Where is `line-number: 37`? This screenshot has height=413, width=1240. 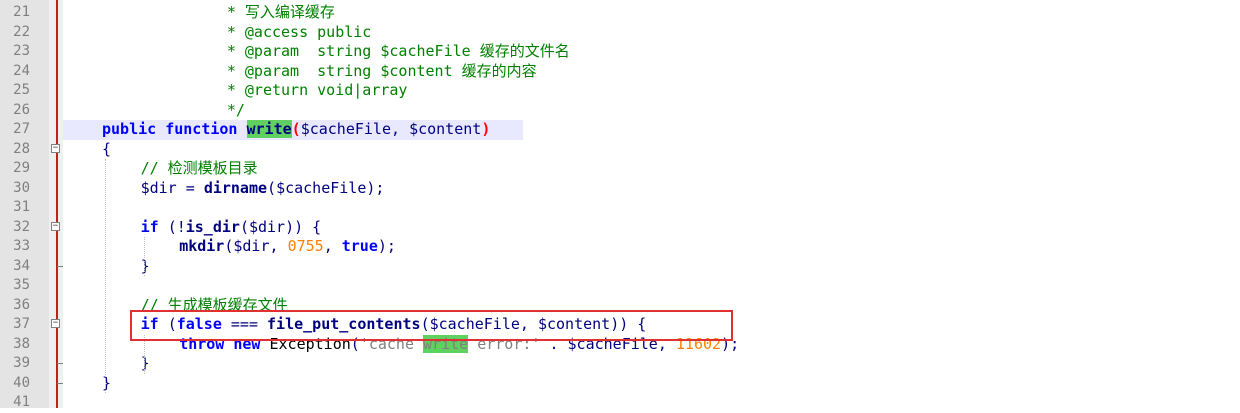 line-number: 37 is located at coordinates (21, 324).